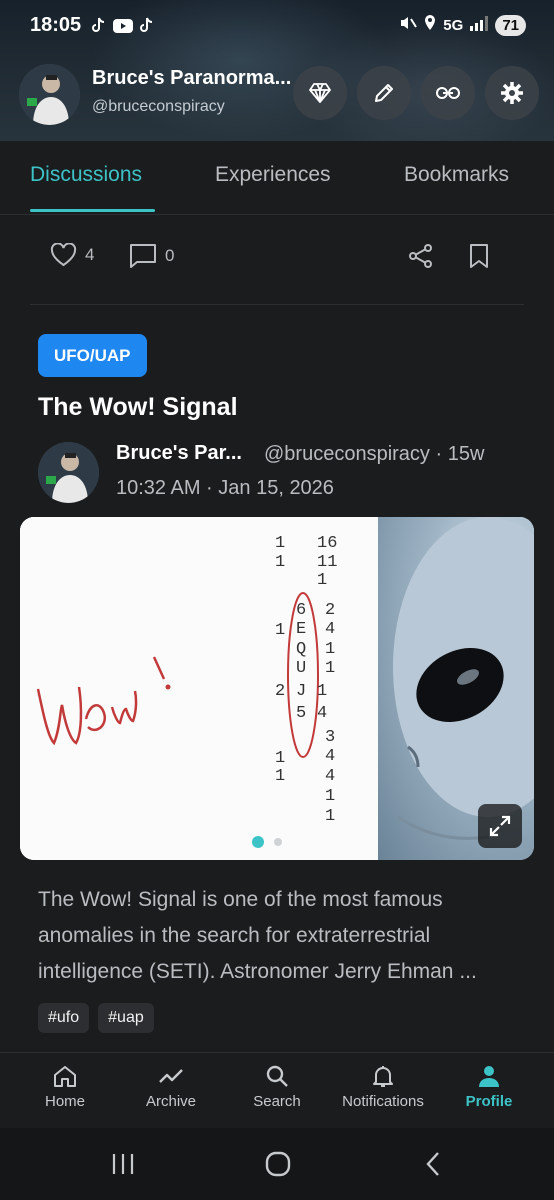 This screenshot has width=554, height=1200. I want to click on svg-text: 5, so click(301, 713).